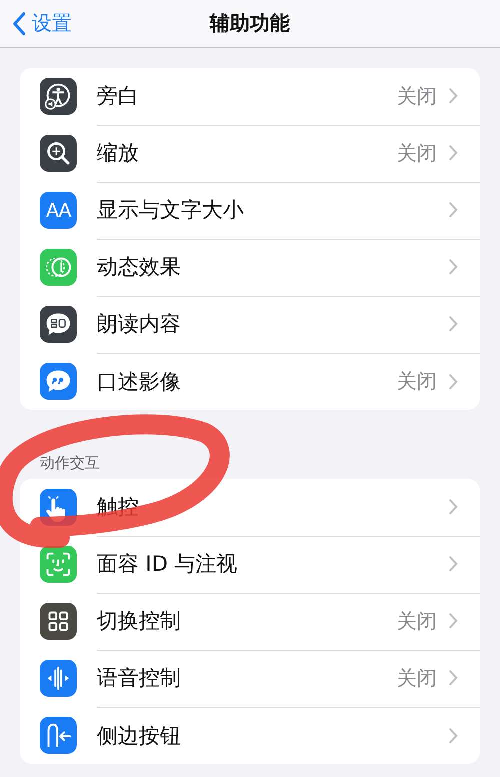 The height and width of the screenshot is (777, 500). What do you see at coordinates (118, 96) in the screenshot?
I see `row-label: 旁白` at bounding box center [118, 96].